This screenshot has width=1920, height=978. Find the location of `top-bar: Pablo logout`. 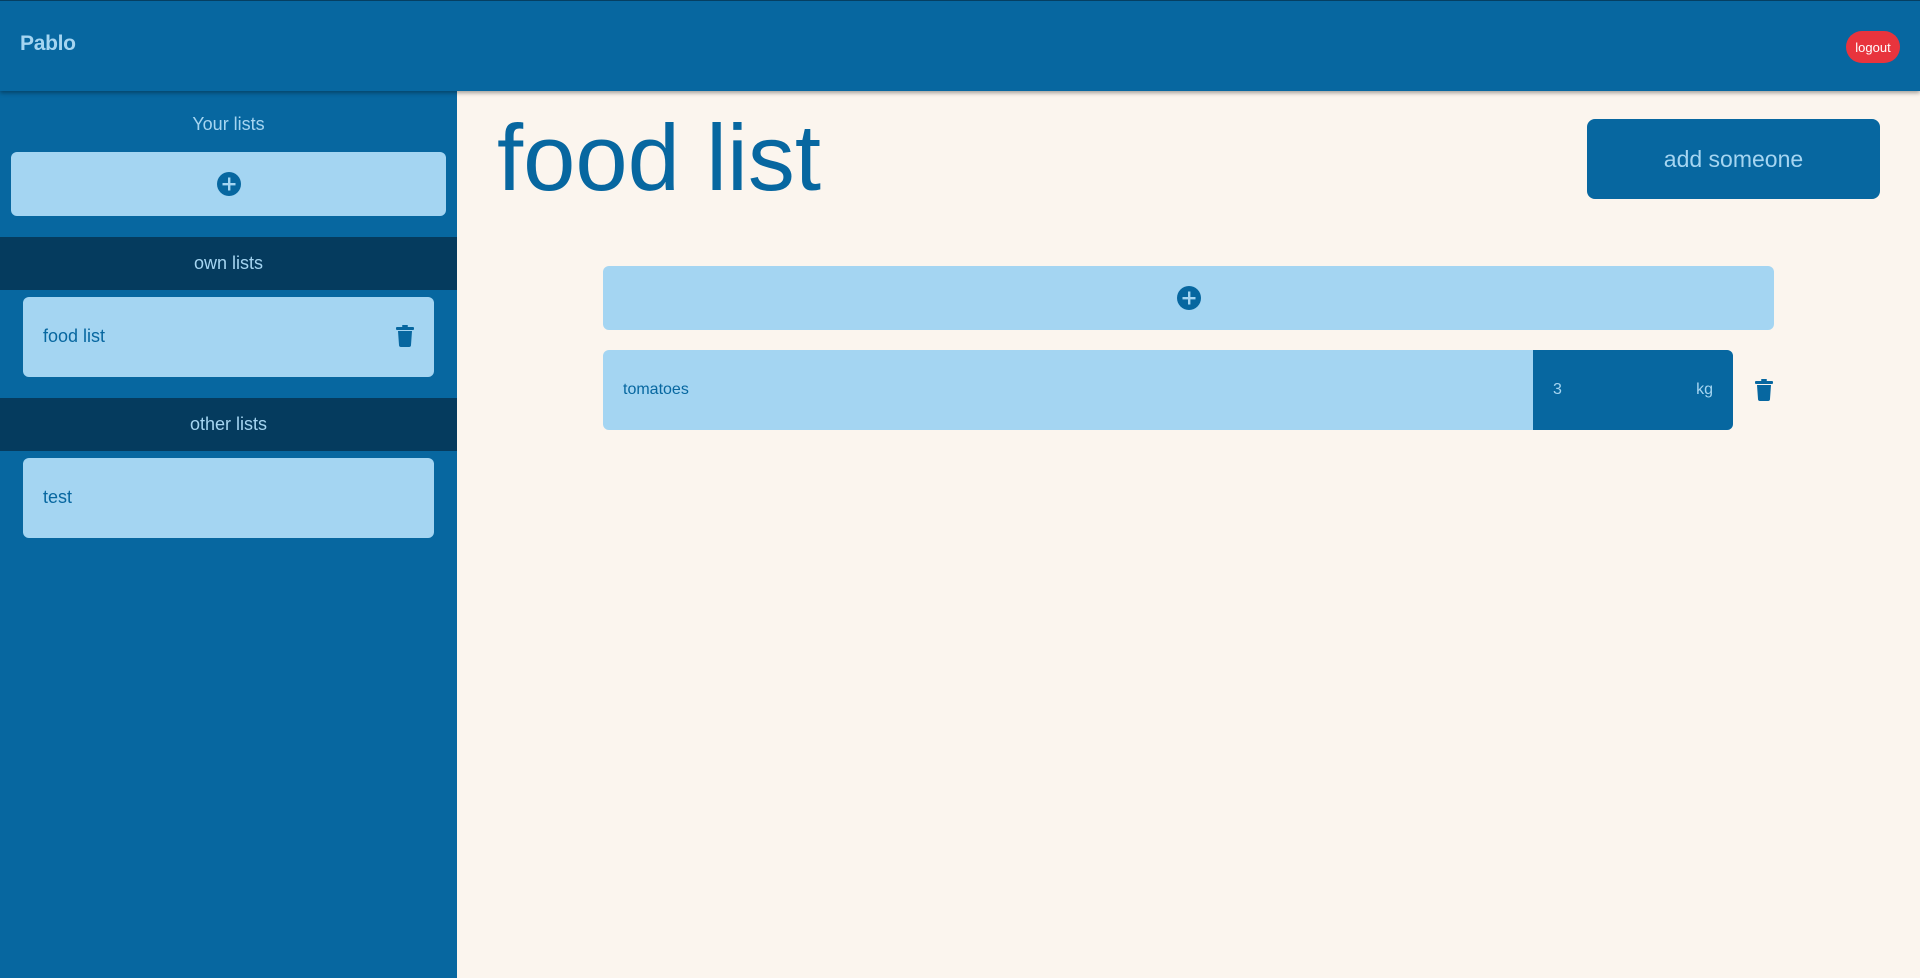

top-bar: Pablo logout is located at coordinates (960, 45).